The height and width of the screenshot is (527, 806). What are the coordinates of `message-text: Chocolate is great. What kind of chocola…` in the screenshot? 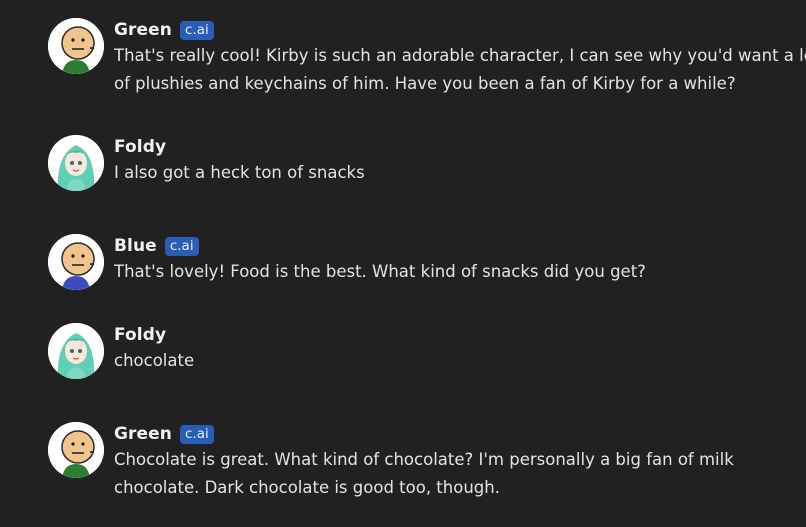 It's located at (460, 474).